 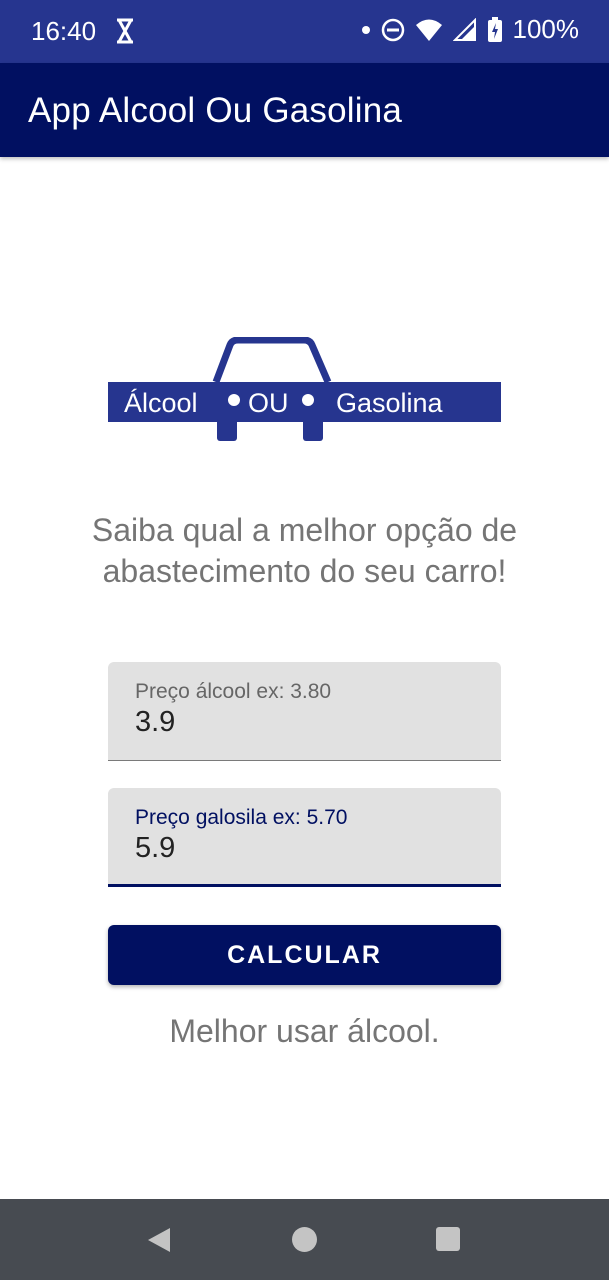 What do you see at coordinates (390, 403) in the screenshot?
I see `logo-text-right: Gasolina` at bounding box center [390, 403].